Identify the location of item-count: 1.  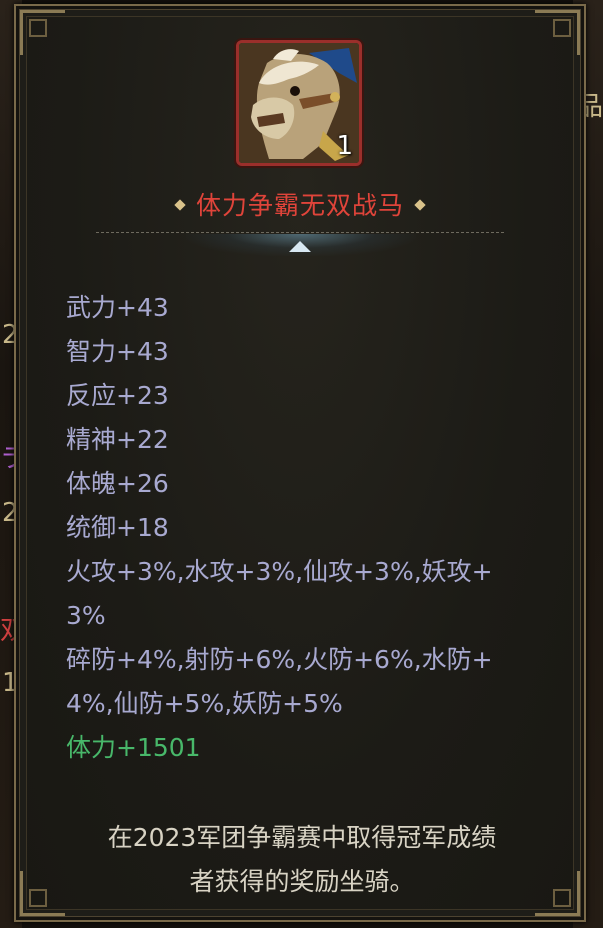
(344, 146).